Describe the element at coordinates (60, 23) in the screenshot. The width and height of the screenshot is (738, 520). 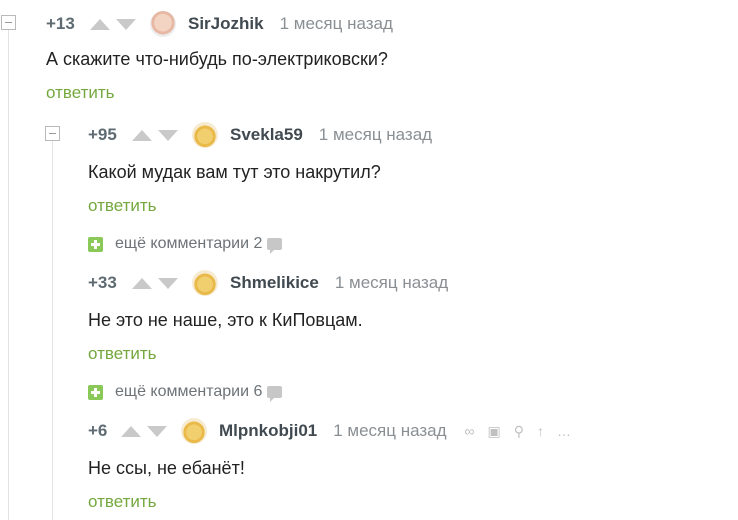
I see `comment-rating: +13` at that location.